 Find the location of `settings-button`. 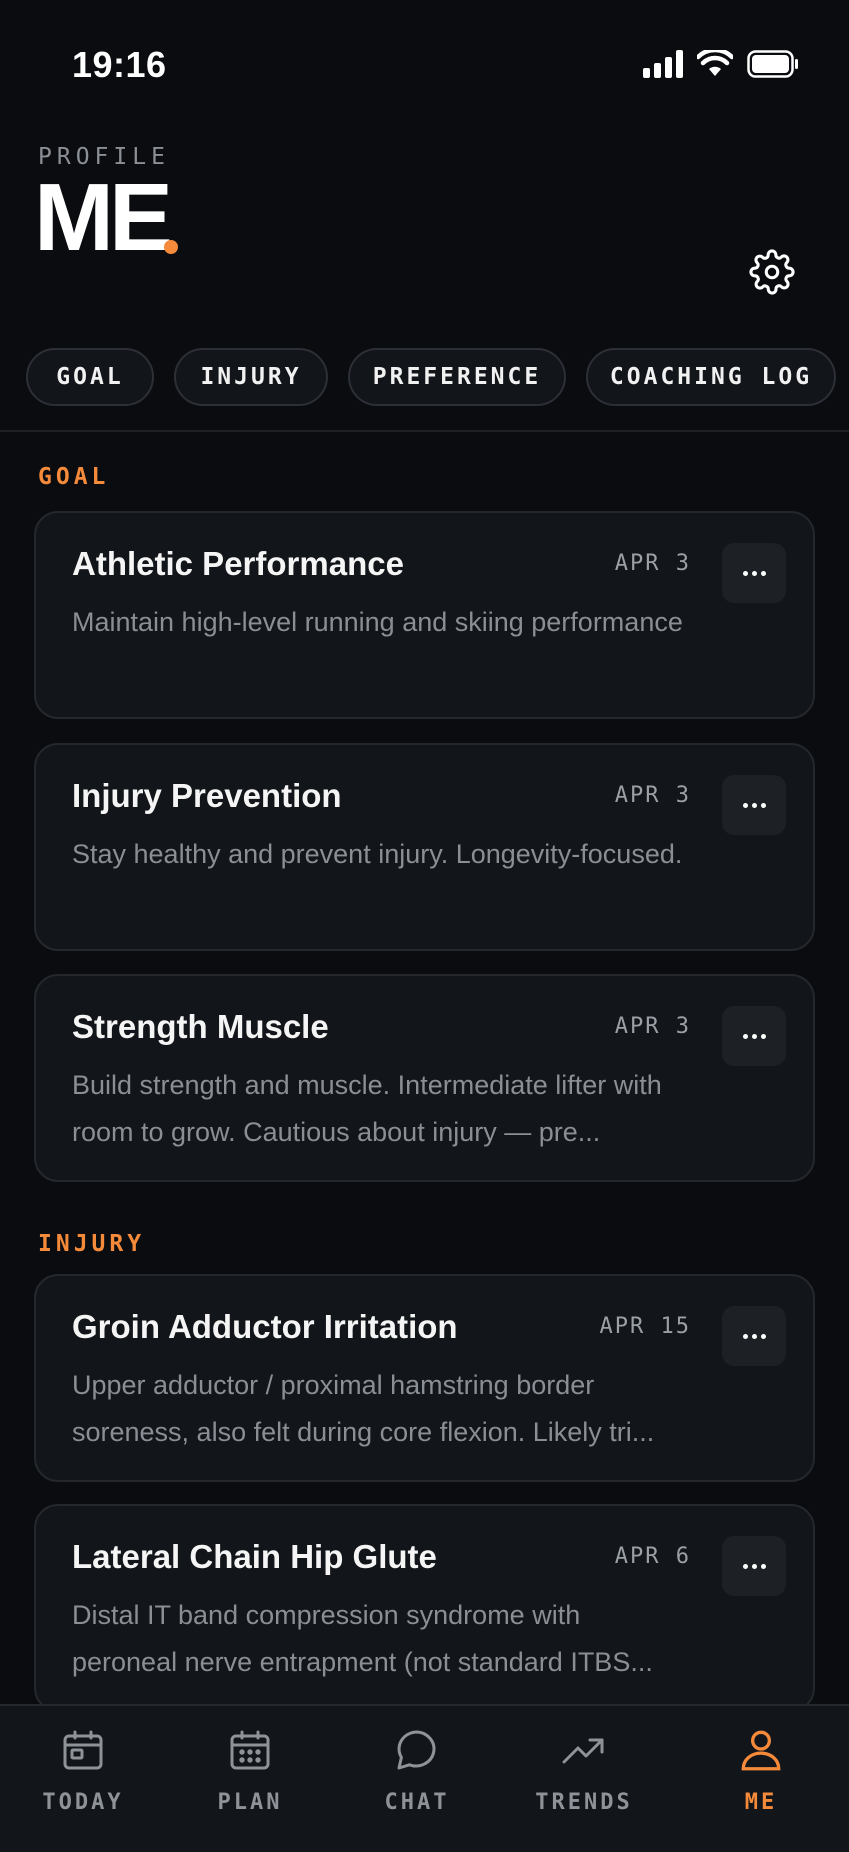

settings-button is located at coordinates (772, 272).